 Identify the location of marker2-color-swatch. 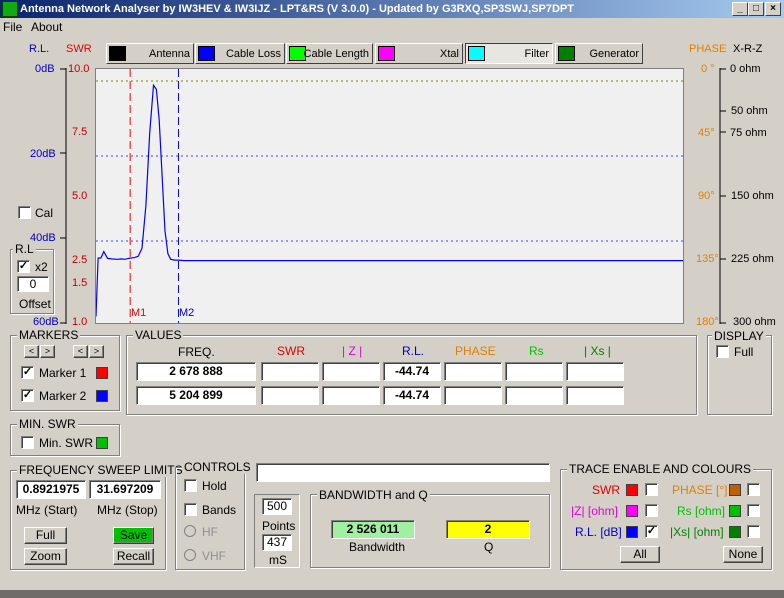
(102, 396).